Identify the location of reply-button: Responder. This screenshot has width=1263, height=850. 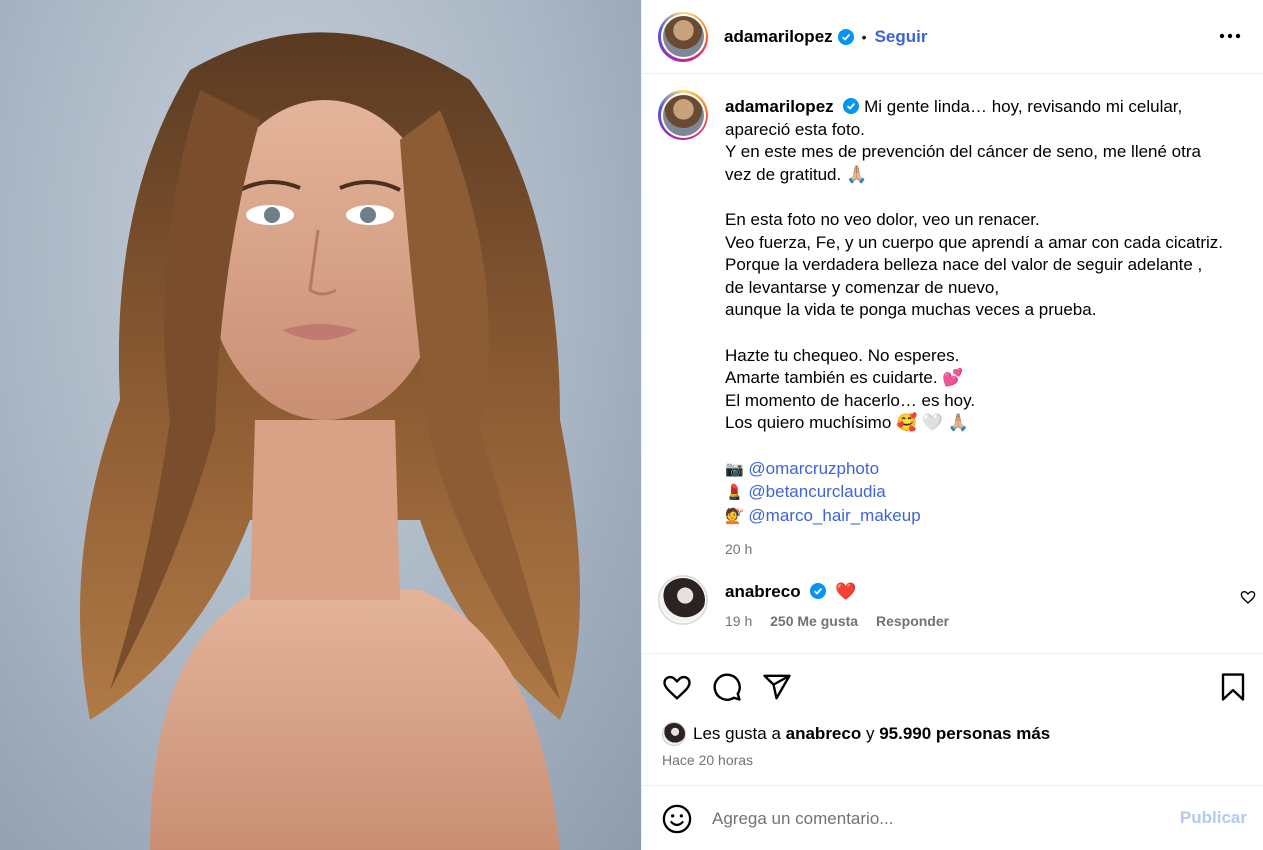
(912, 621).